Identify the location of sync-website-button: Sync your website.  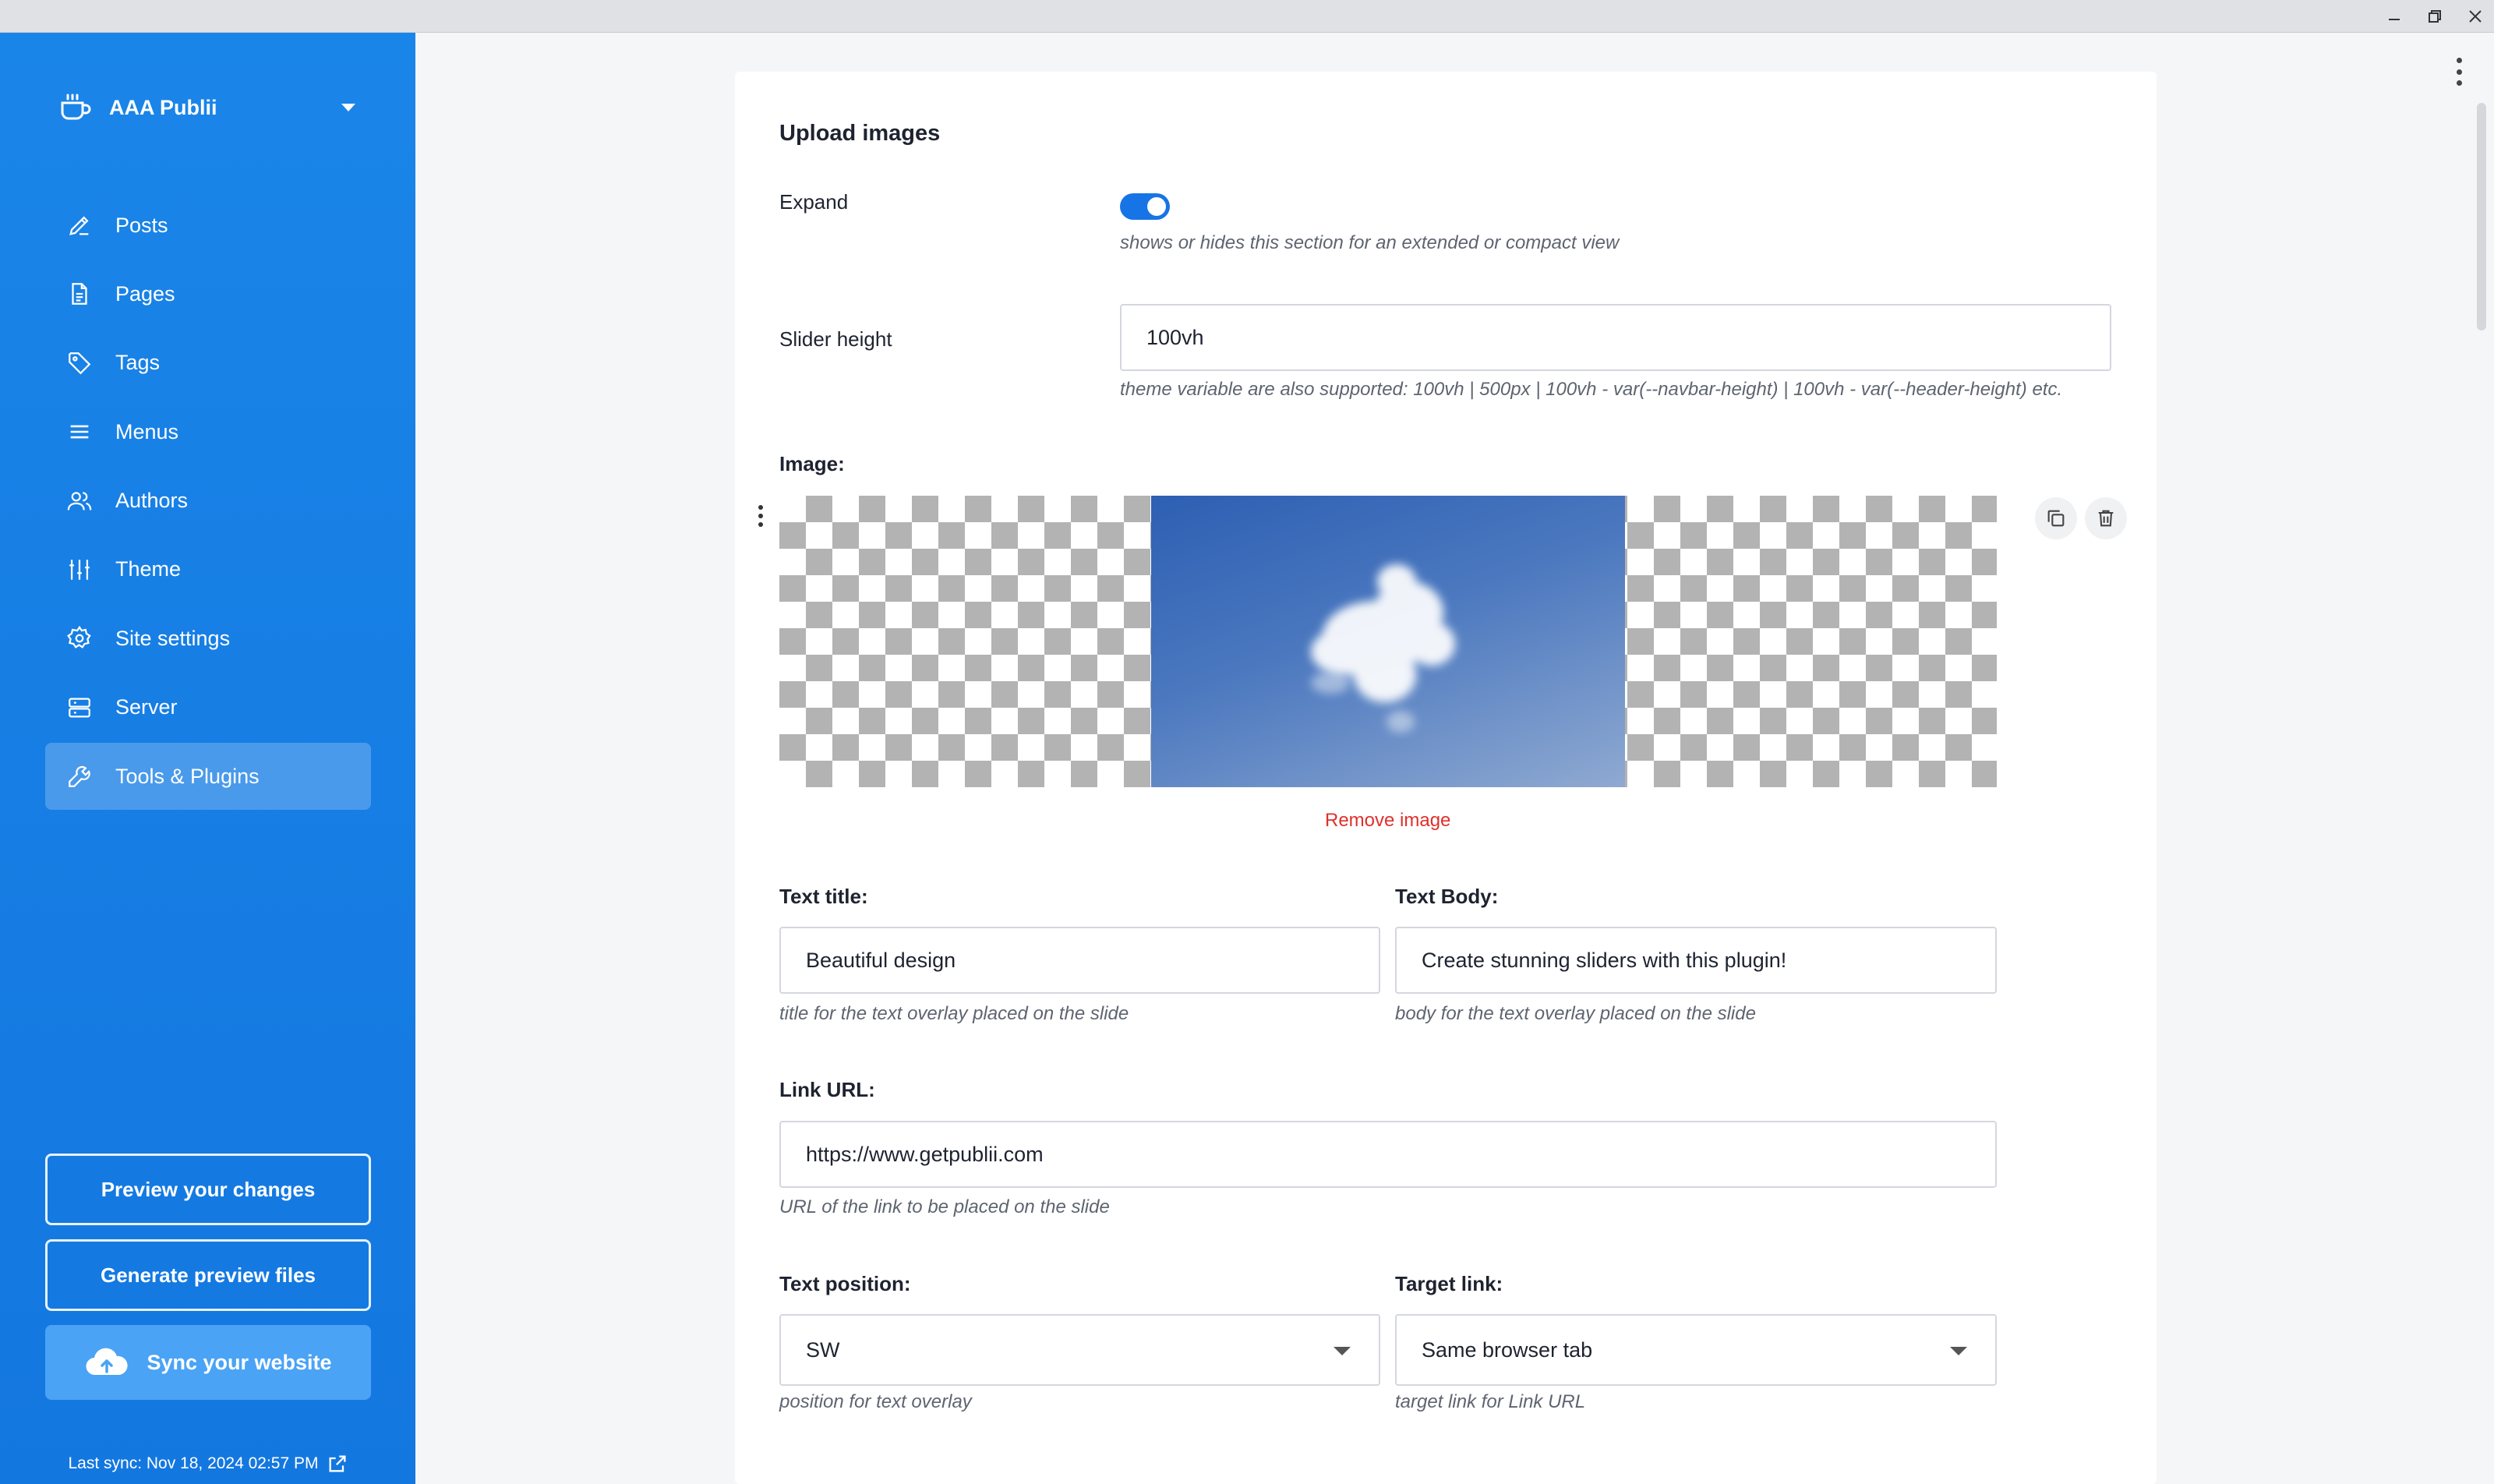
(208, 1362).